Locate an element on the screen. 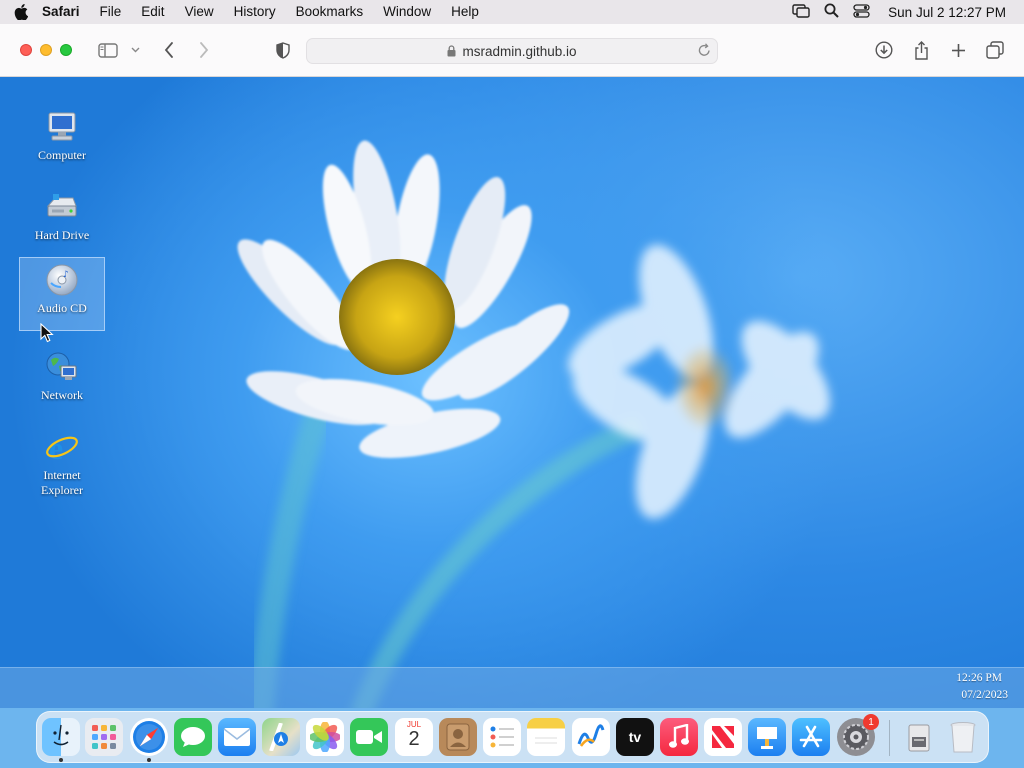 Image resolution: width=1024 pixels, height=768 pixels. mouse-cursor-icon is located at coordinates (47, 333).